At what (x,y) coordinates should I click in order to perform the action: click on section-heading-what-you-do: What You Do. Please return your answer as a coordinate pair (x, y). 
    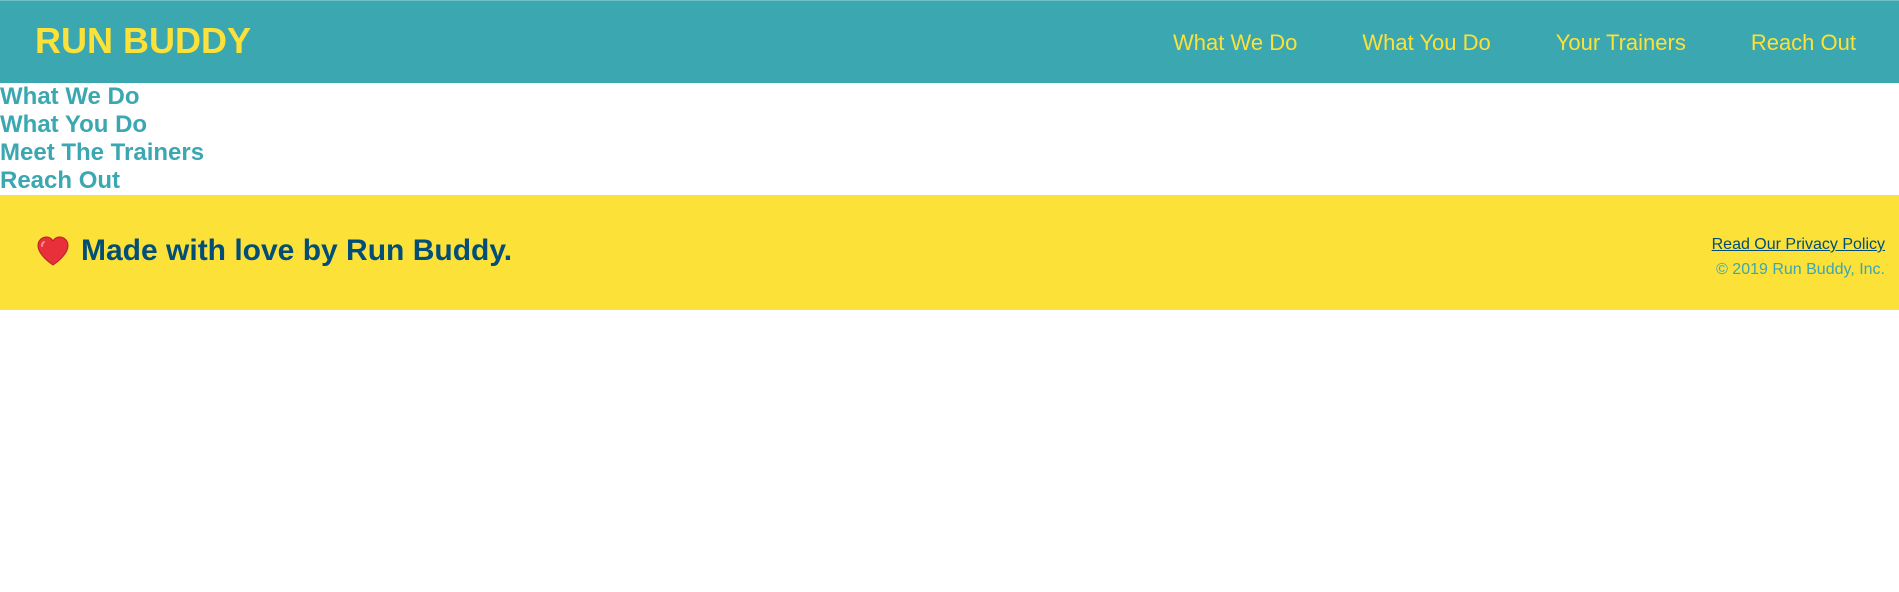
    Looking at the image, I should click on (74, 124).